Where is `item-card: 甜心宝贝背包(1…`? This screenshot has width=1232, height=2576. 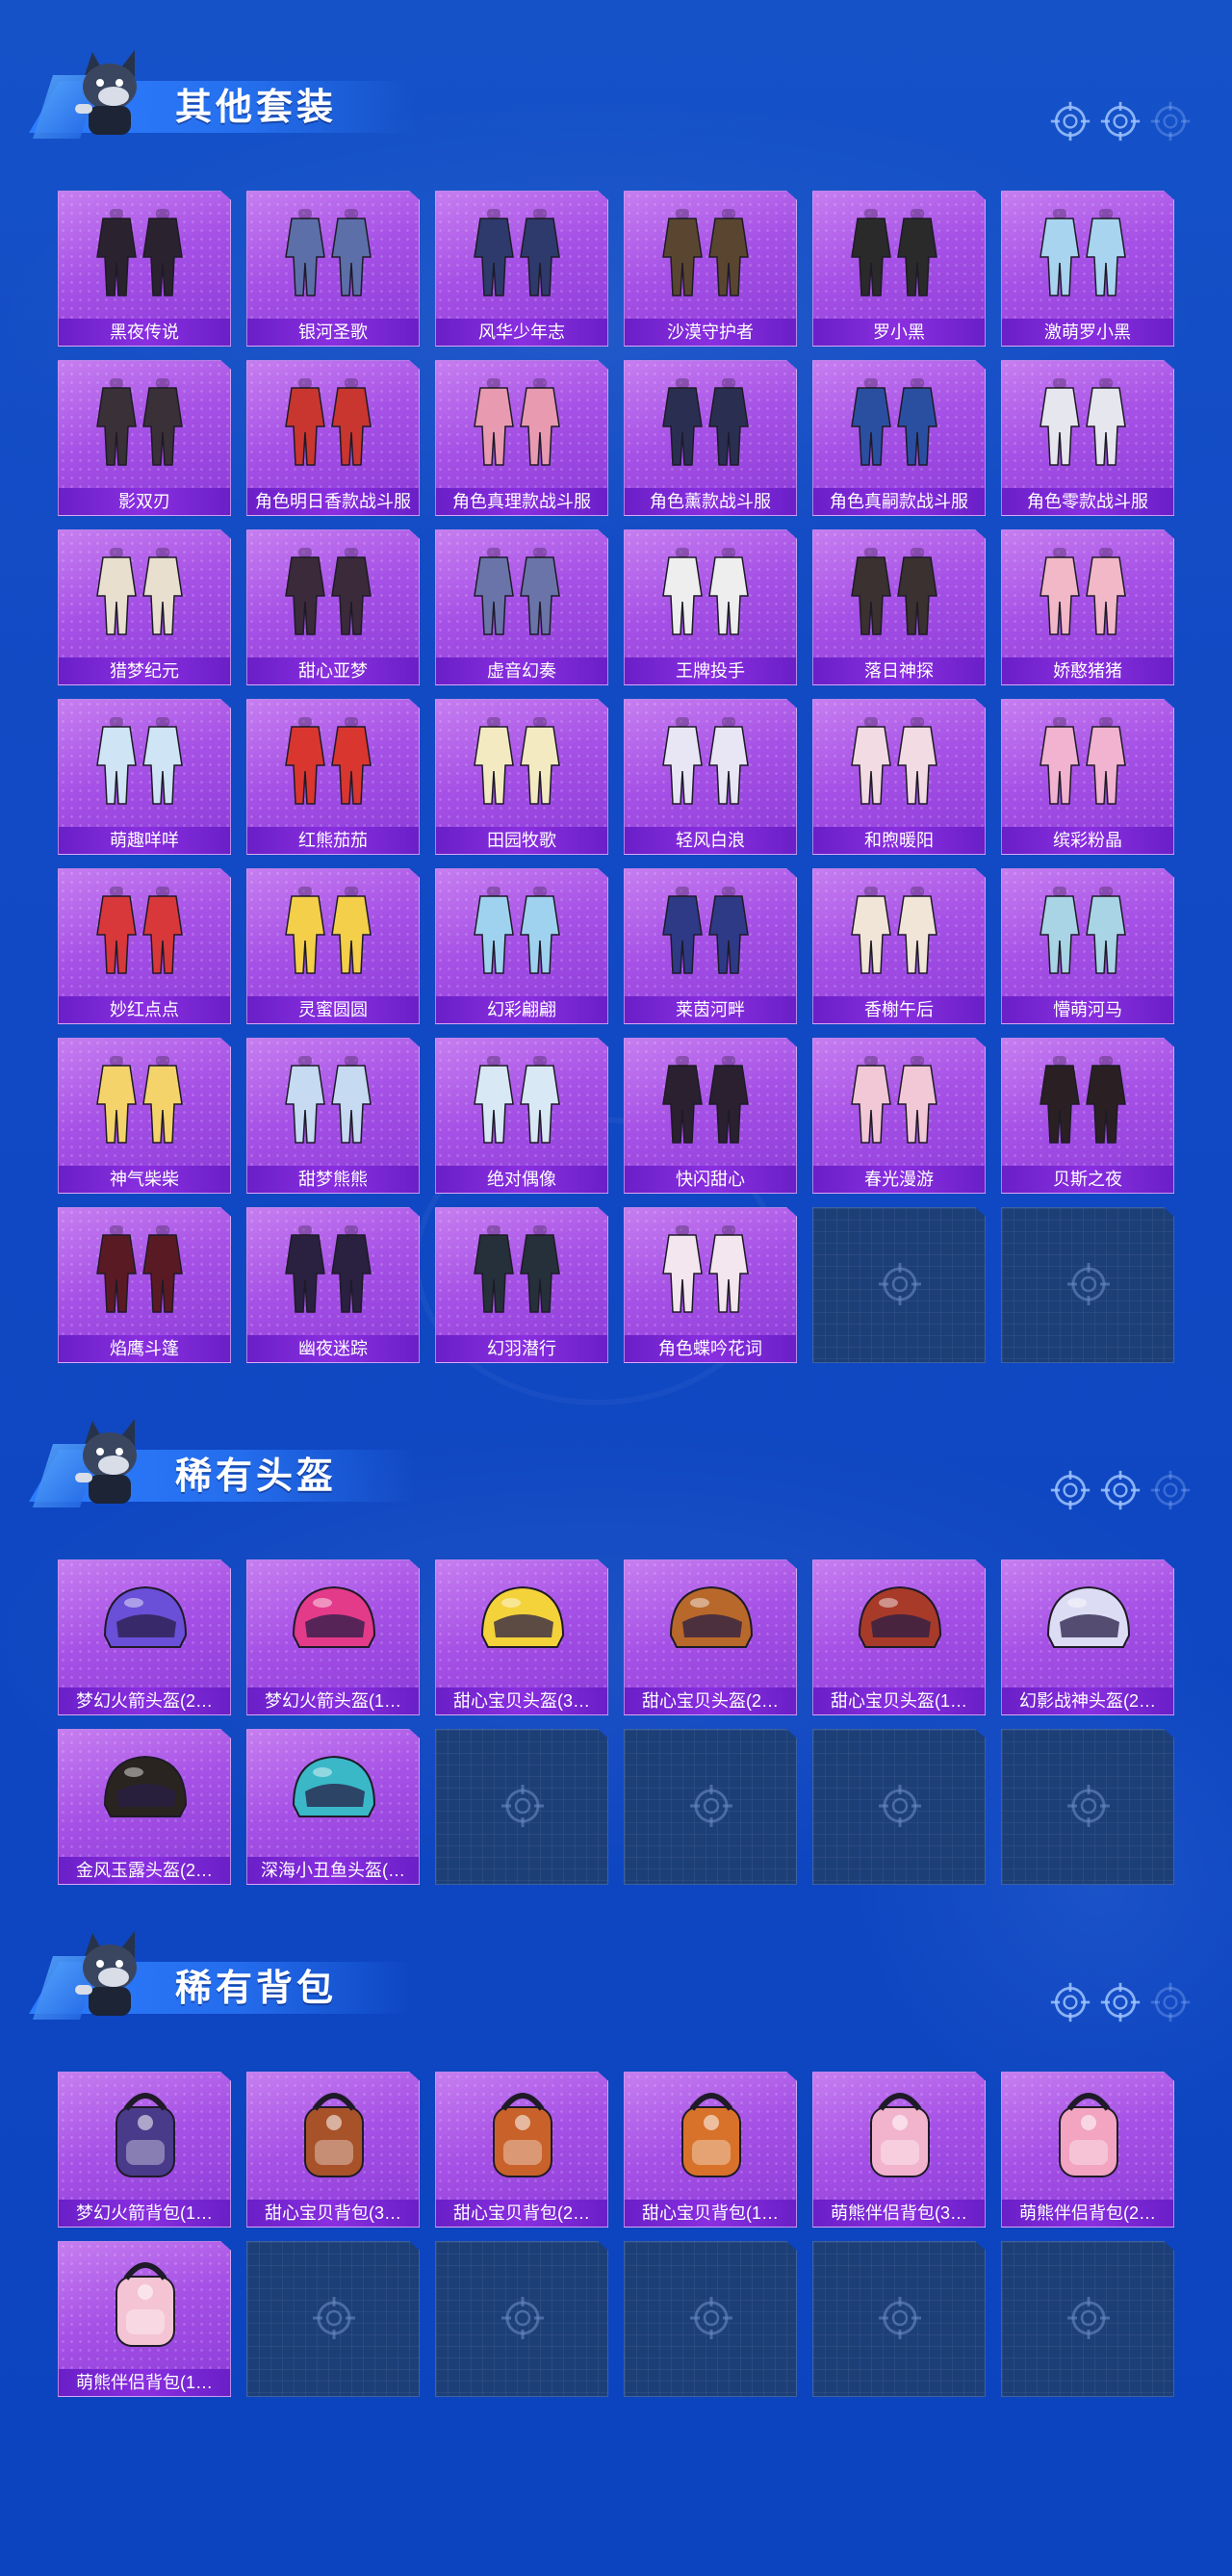
item-card: 甜心宝贝背包(1… is located at coordinates (710, 2150).